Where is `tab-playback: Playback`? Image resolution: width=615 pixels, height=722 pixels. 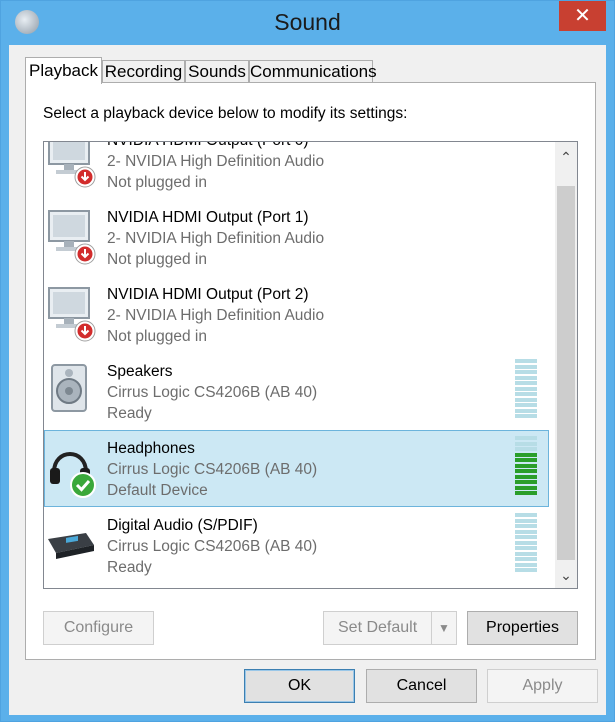 tab-playback: Playback is located at coordinates (63, 70).